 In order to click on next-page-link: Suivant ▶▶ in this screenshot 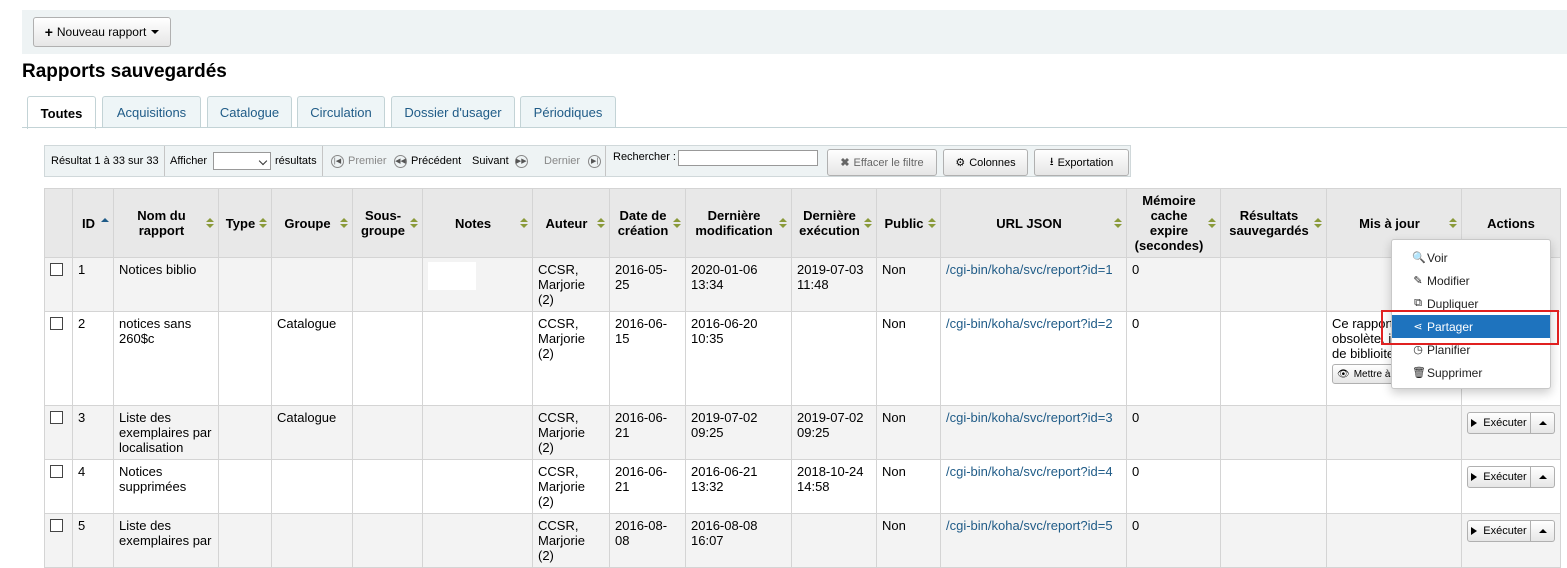, I will do `click(502, 161)`.